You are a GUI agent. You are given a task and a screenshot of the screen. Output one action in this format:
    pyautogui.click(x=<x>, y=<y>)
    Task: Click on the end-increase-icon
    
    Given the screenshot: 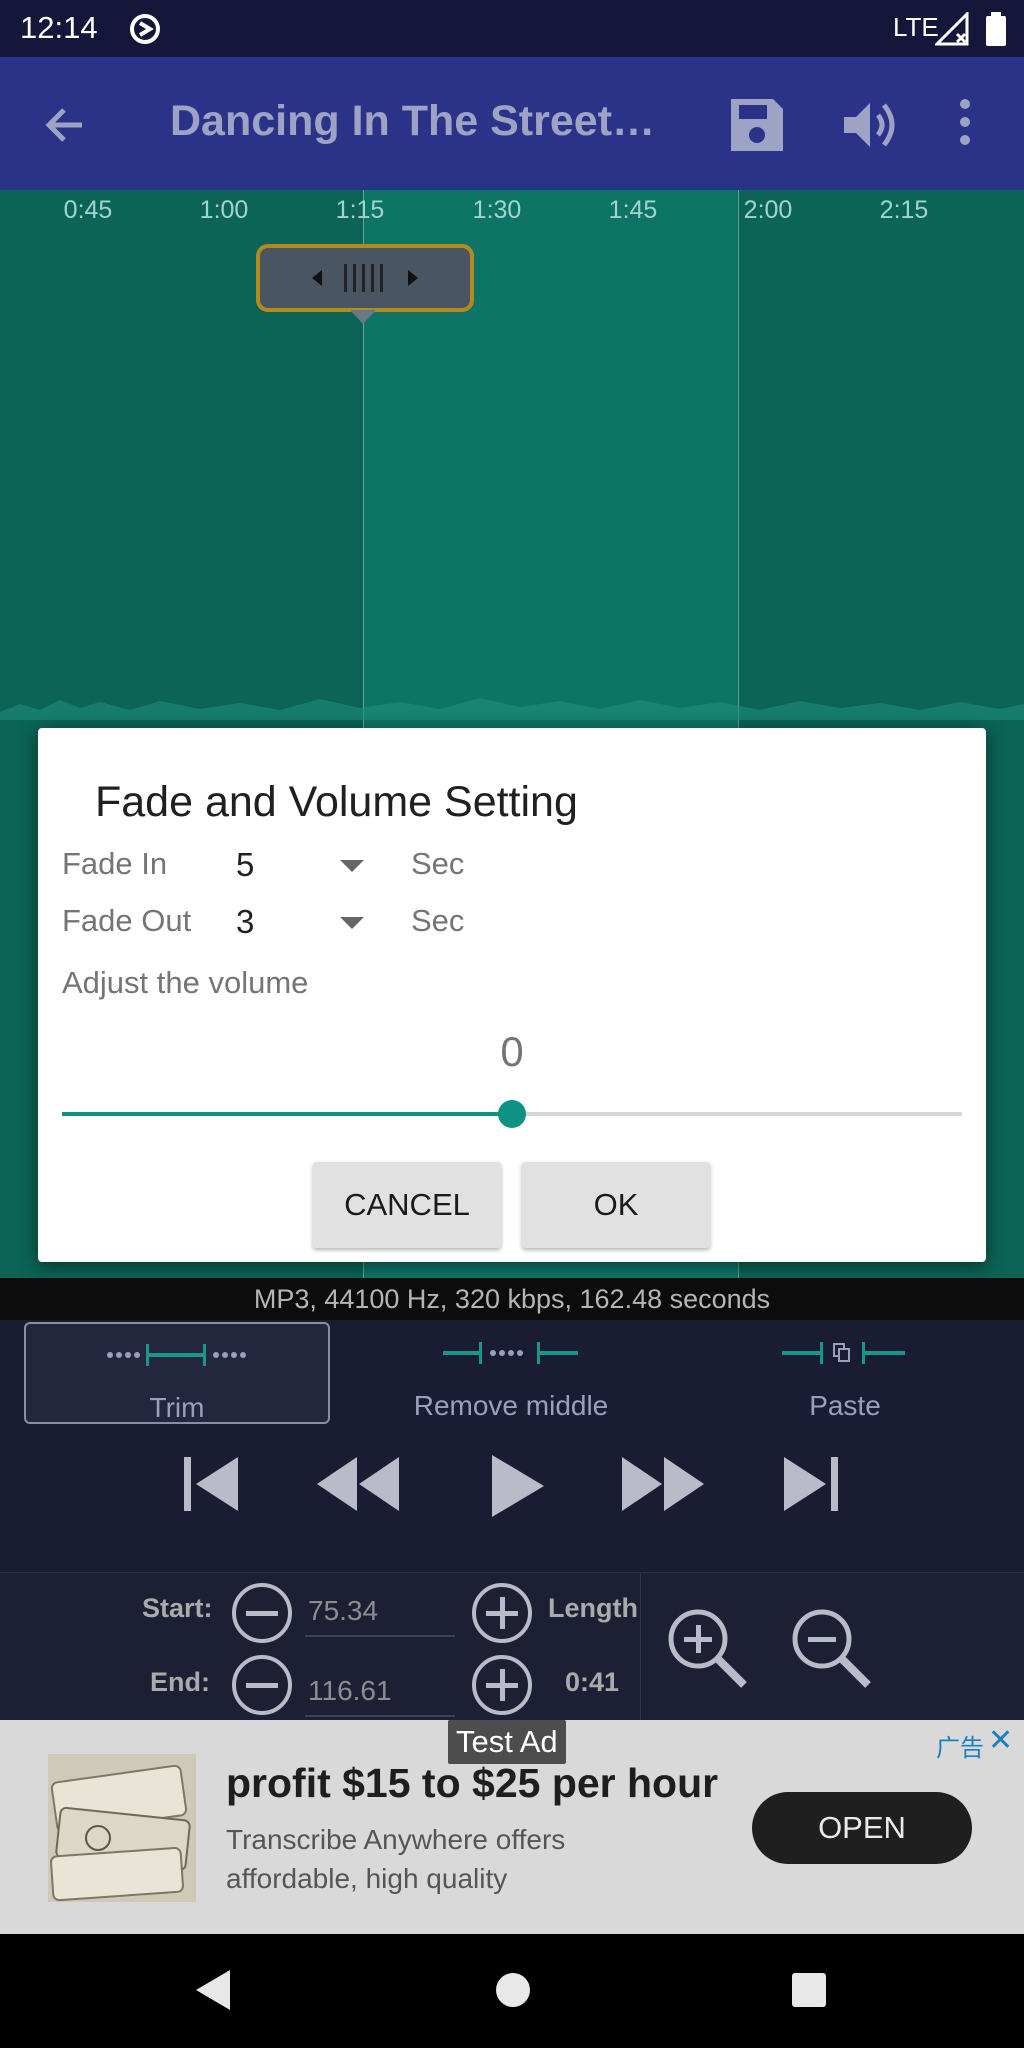 What is the action you would take?
    pyautogui.click(x=502, y=1687)
    